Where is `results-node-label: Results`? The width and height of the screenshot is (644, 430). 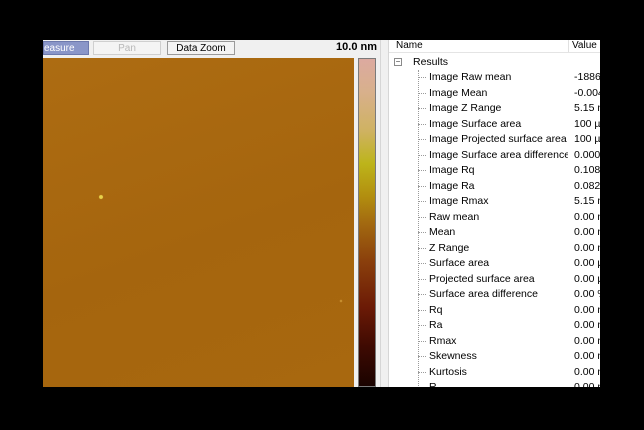 results-node-label: Results is located at coordinates (431, 62).